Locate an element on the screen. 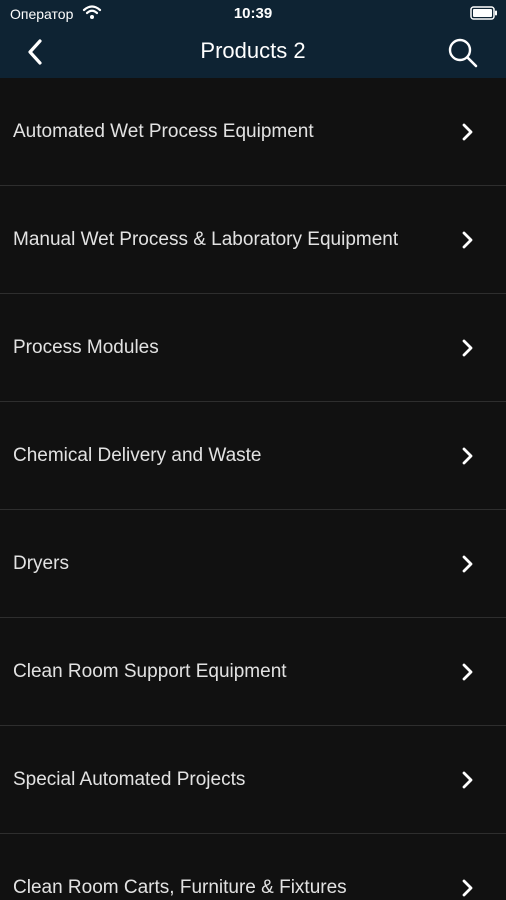 Image resolution: width=506 pixels, height=900 pixels. search-icon is located at coordinates (463, 53).